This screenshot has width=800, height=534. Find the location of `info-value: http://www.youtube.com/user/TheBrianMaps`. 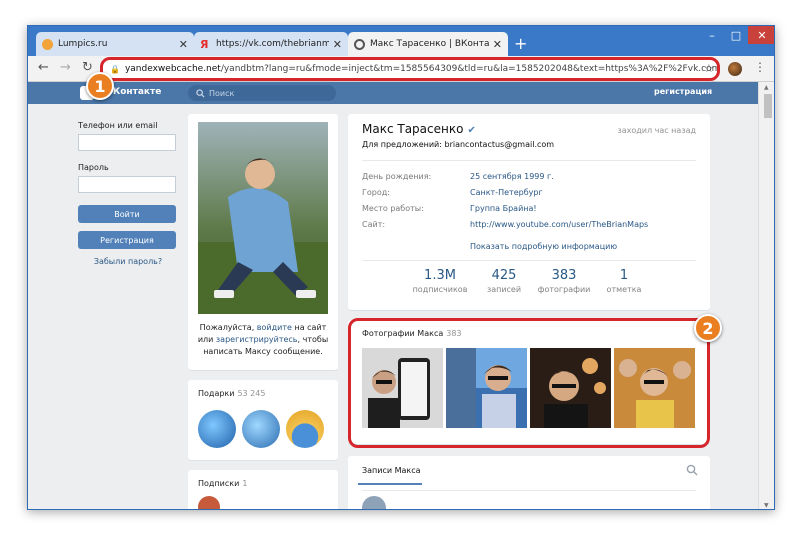

info-value: http://www.youtube.com/user/TheBrianMaps is located at coordinates (559, 224).